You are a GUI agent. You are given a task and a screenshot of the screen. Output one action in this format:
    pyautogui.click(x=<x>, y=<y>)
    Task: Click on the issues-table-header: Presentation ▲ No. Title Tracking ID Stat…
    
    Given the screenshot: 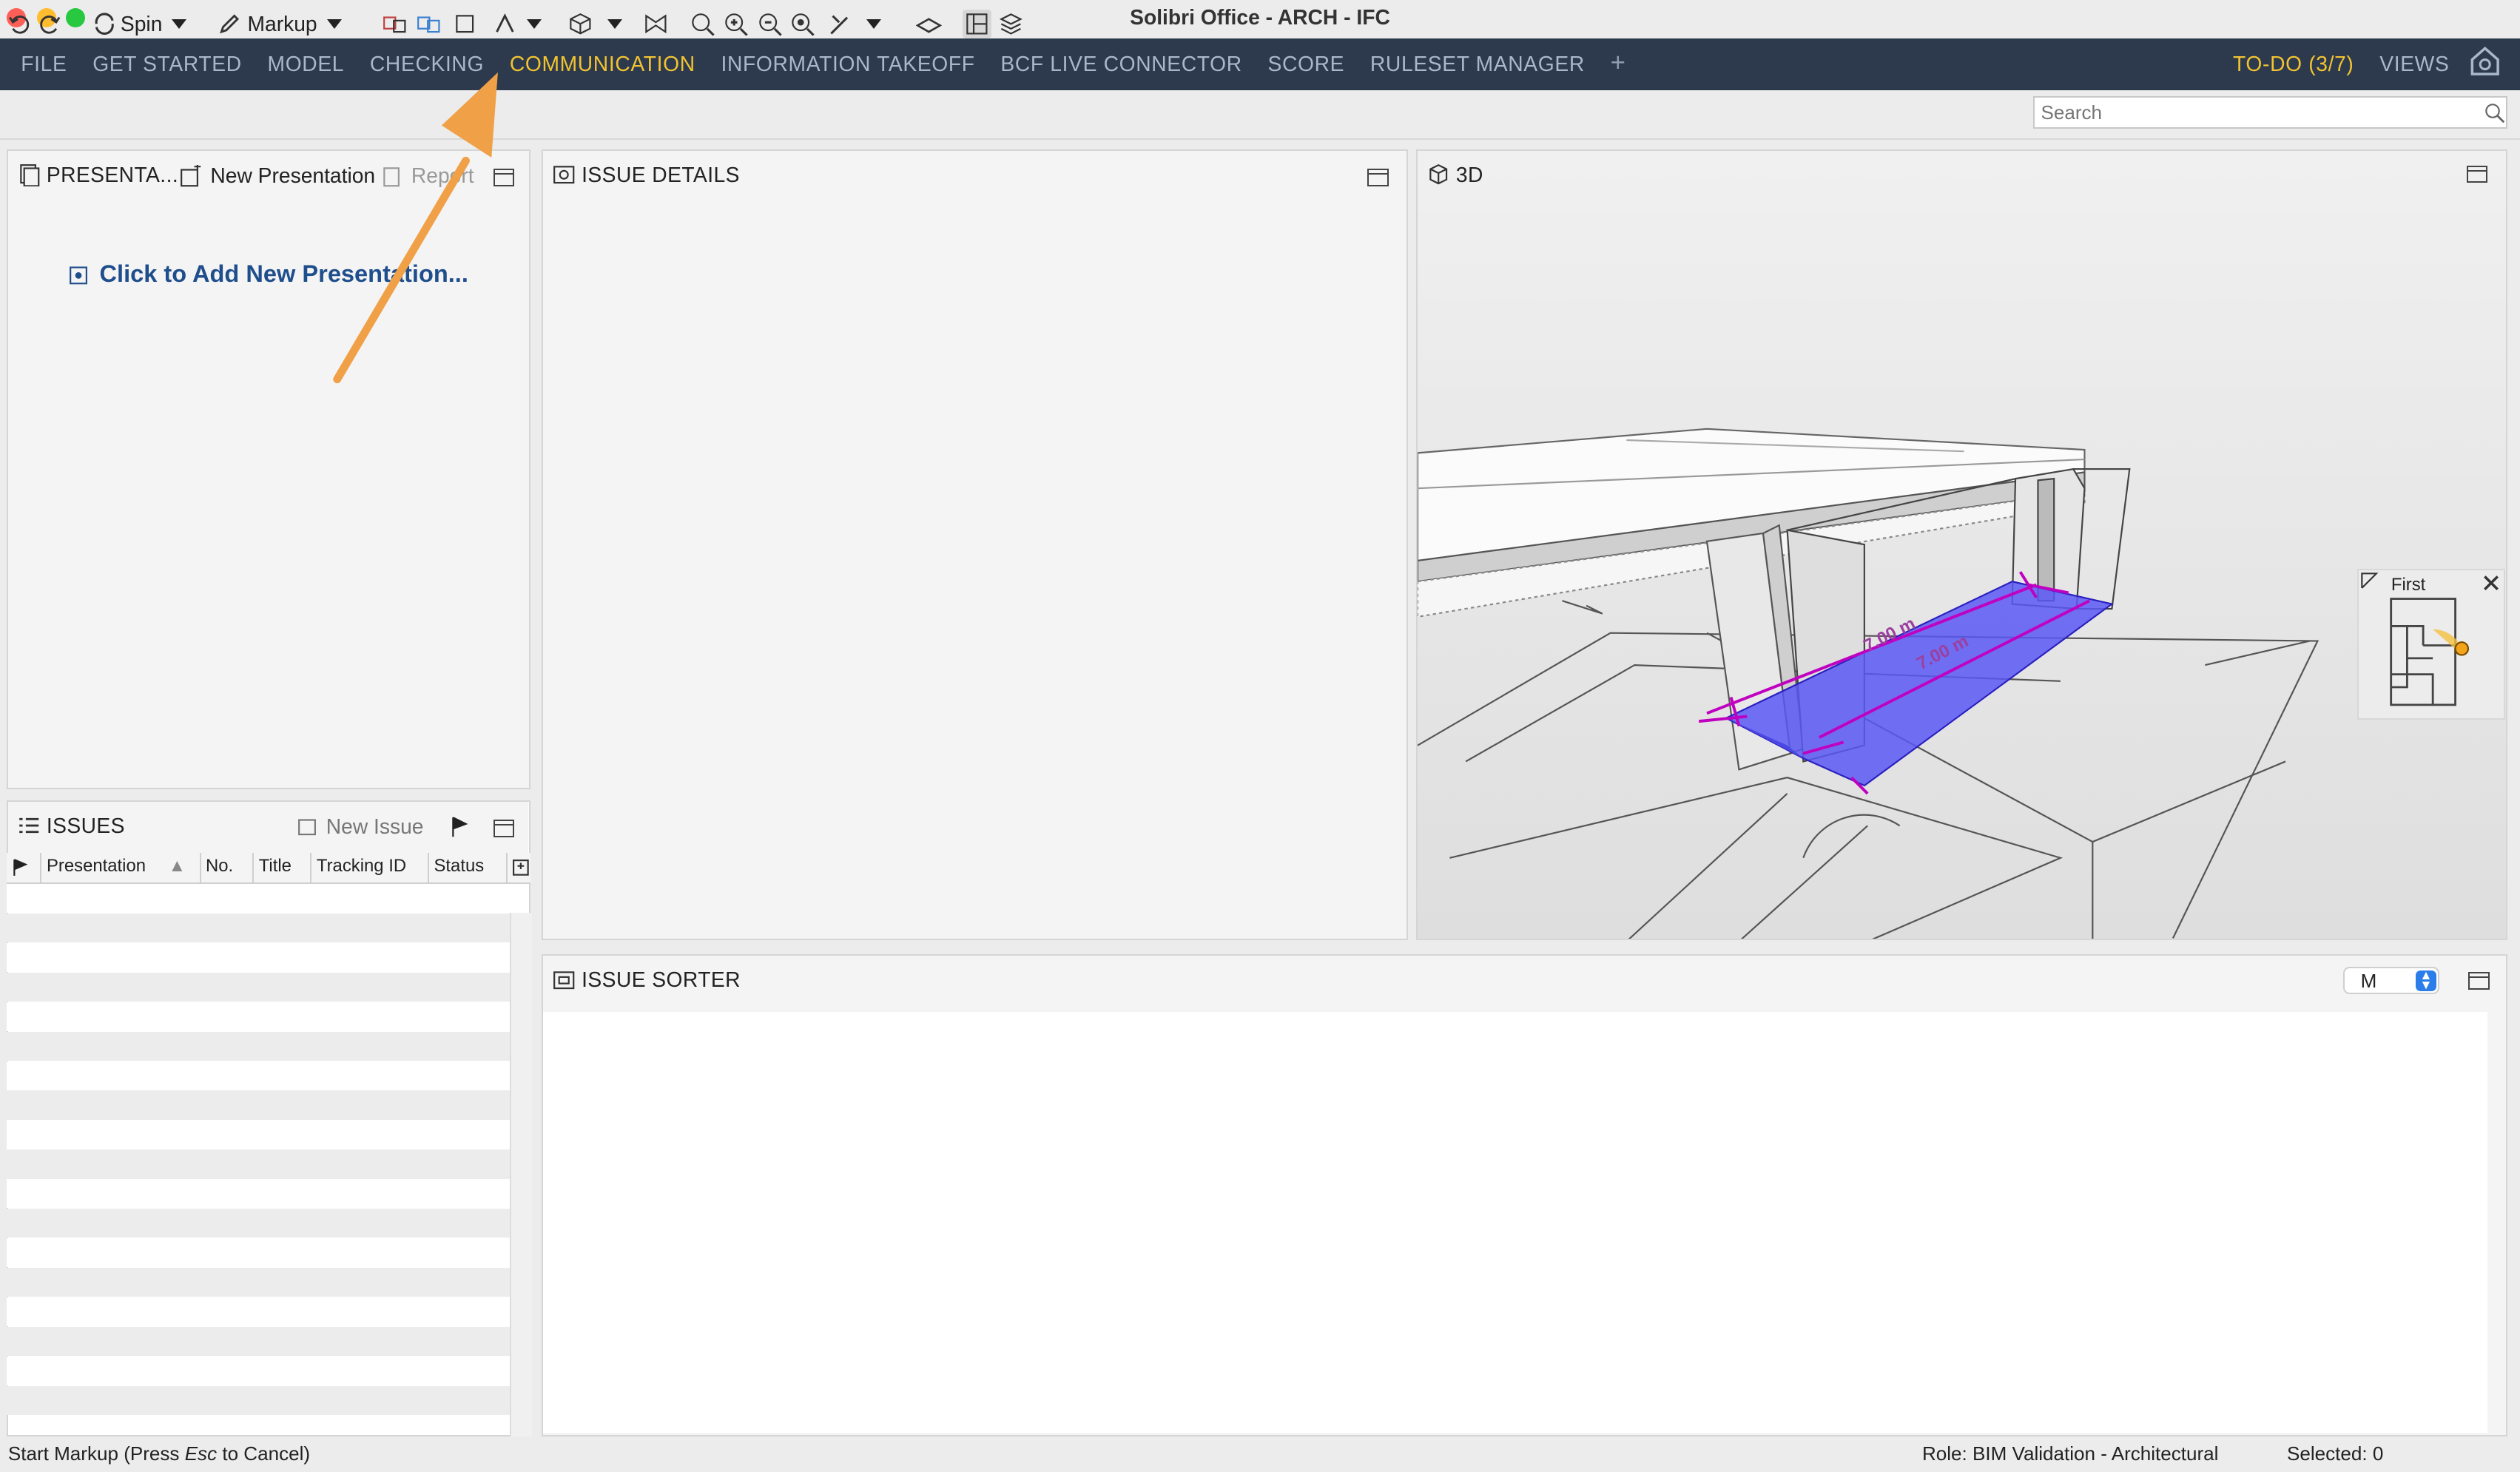 What is the action you would take?
    pyautogui.click(x=268, y=868)
    